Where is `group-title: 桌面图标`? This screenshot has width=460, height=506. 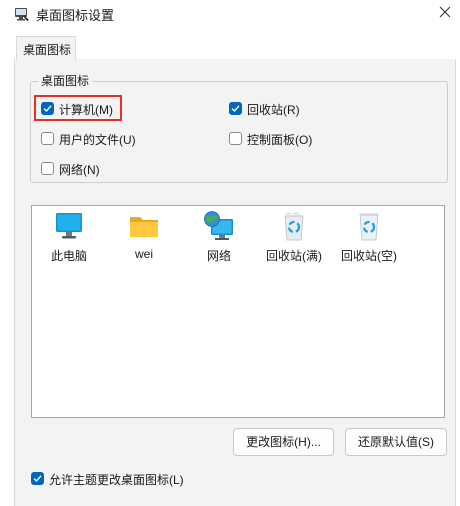 group-title: 桌面图标 is located at coordinates (65, 80).